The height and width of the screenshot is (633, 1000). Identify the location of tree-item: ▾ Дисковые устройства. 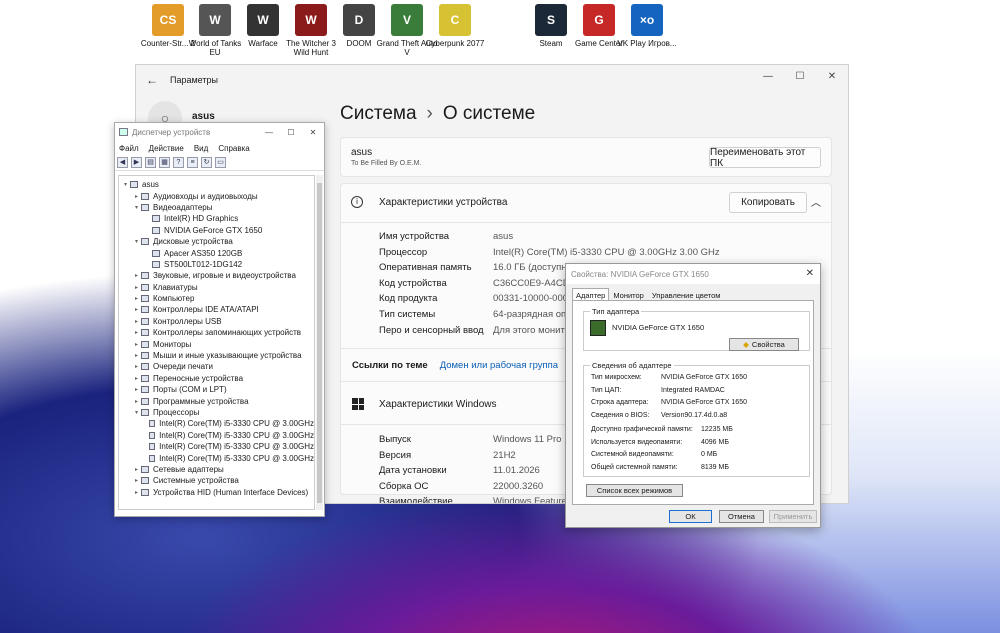
(216, 241).